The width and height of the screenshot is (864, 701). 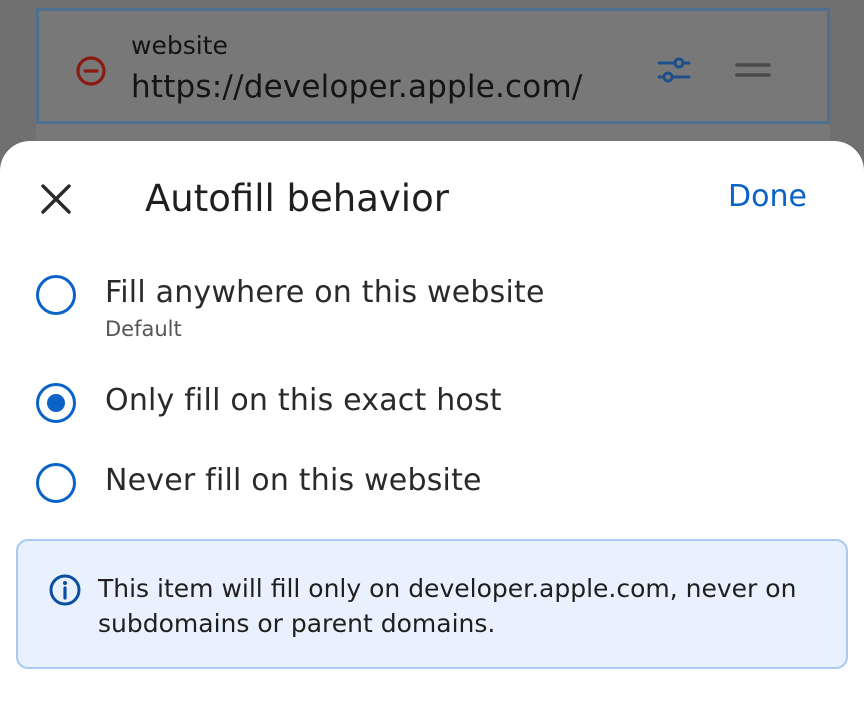 I want to click on option-exact-host: Only fill on this exact host, so click(x=432, y=406).